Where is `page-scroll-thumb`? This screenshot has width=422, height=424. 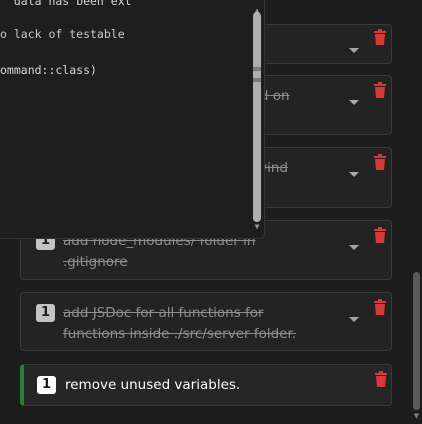 page-scroll-thumb is located at coordinates (416, 341).